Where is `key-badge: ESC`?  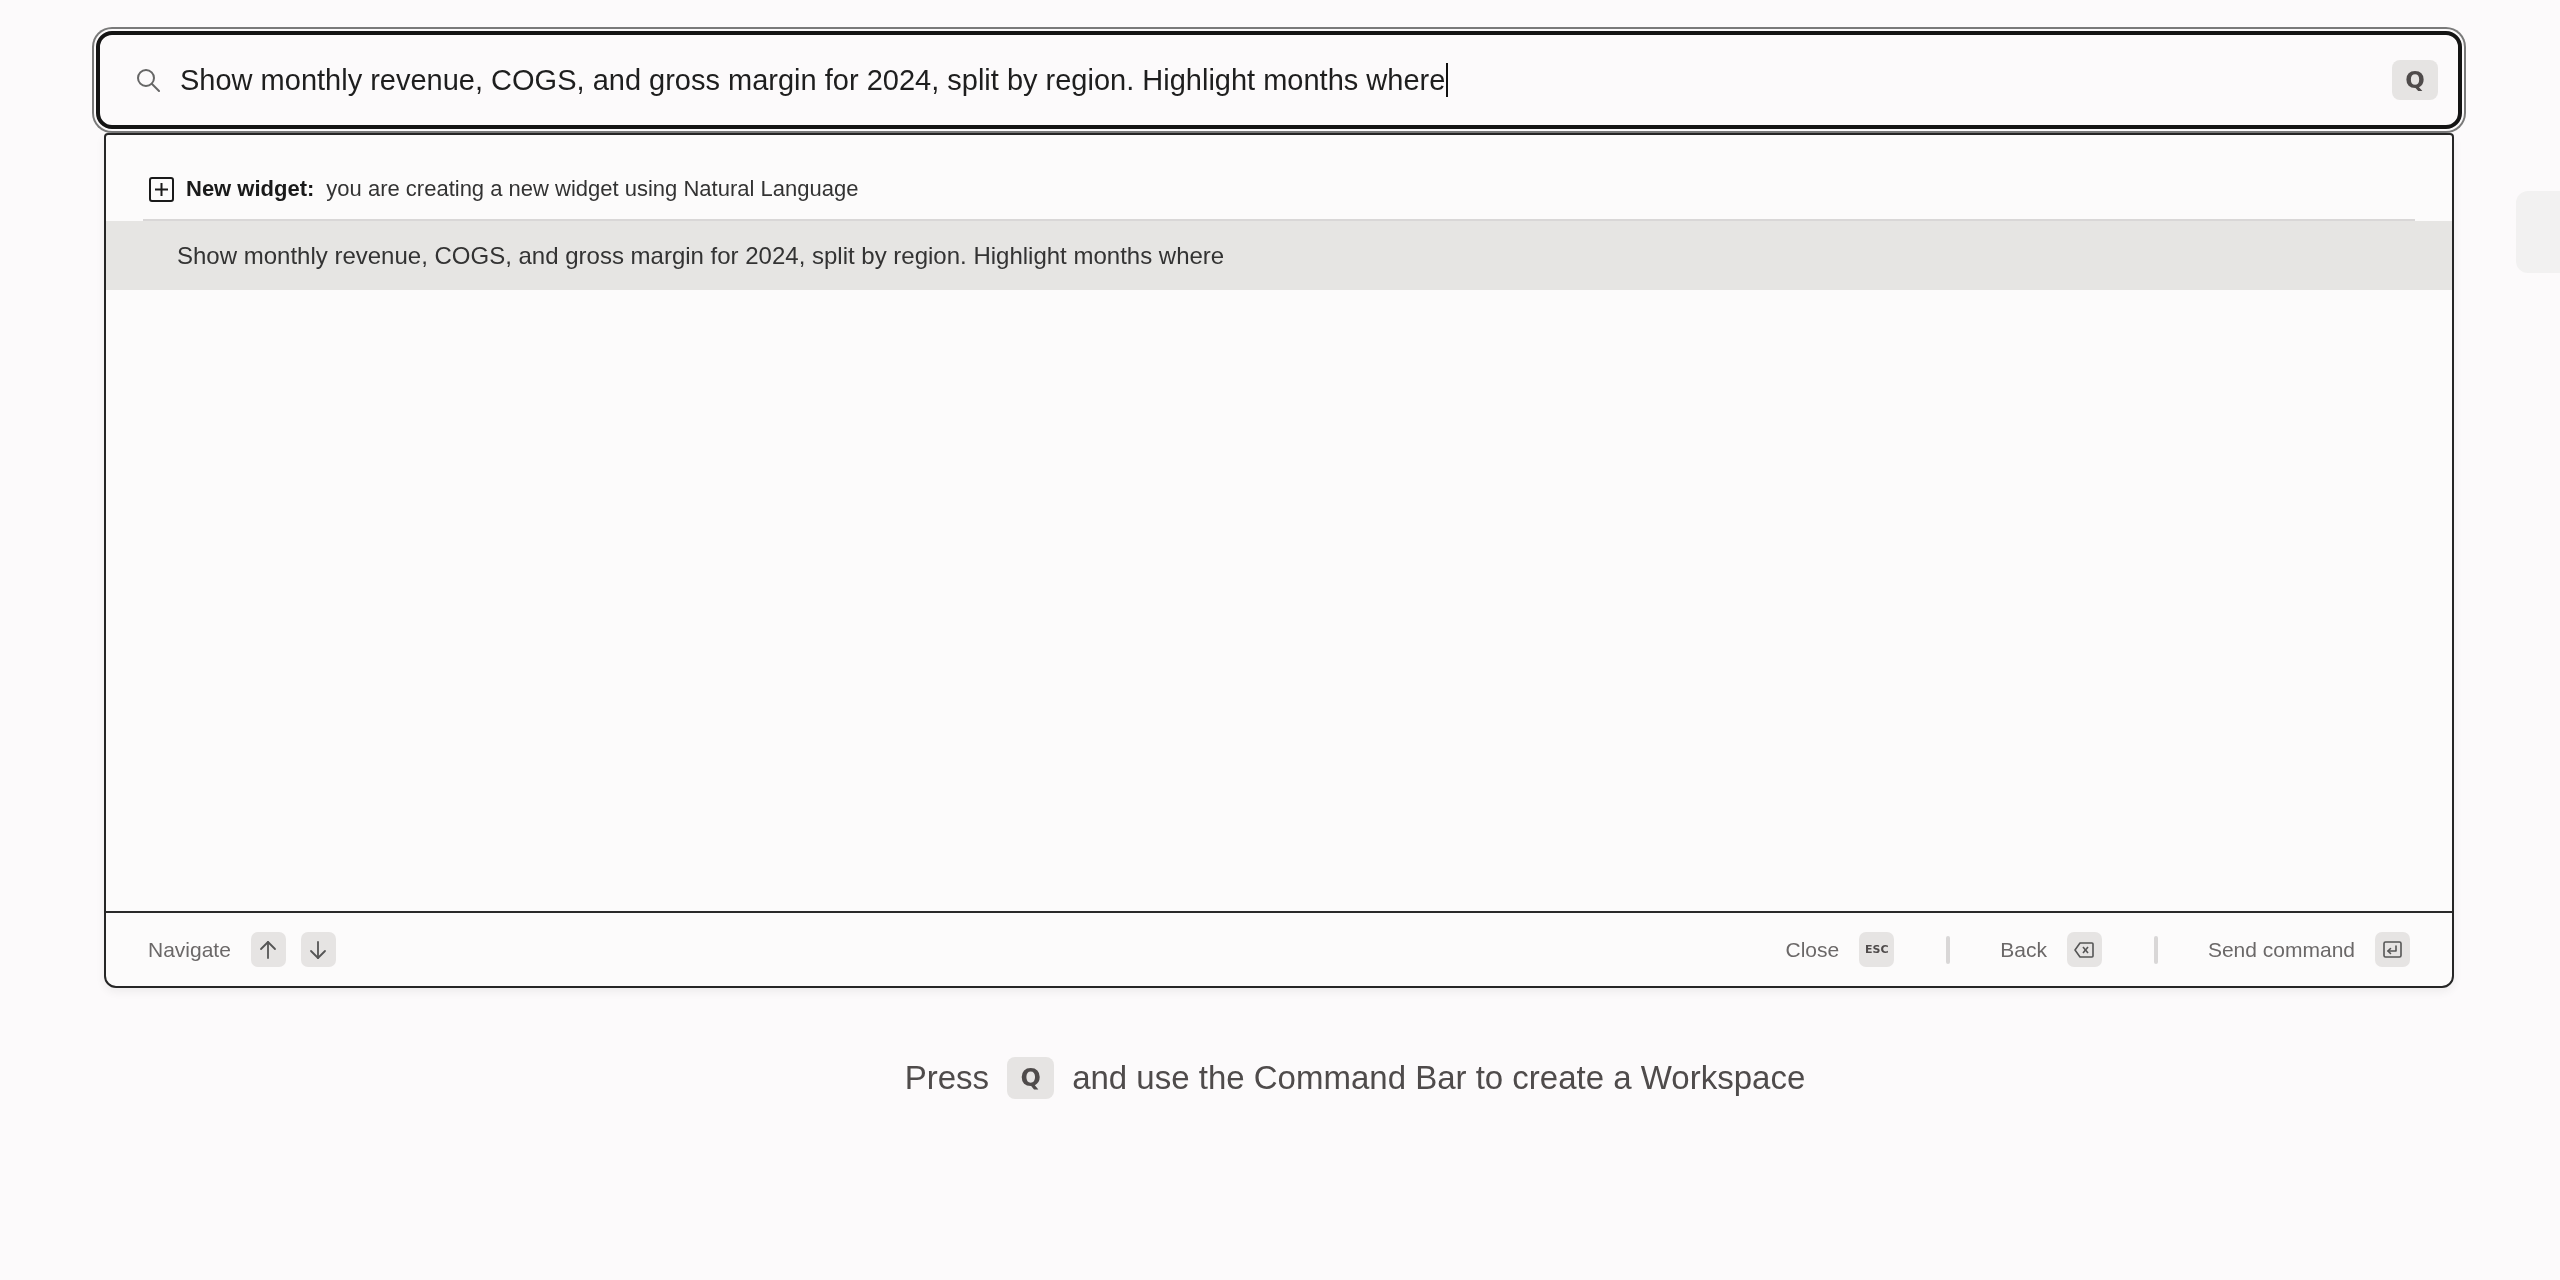 key-badge: ESC is located at coordinates (1877, 949).